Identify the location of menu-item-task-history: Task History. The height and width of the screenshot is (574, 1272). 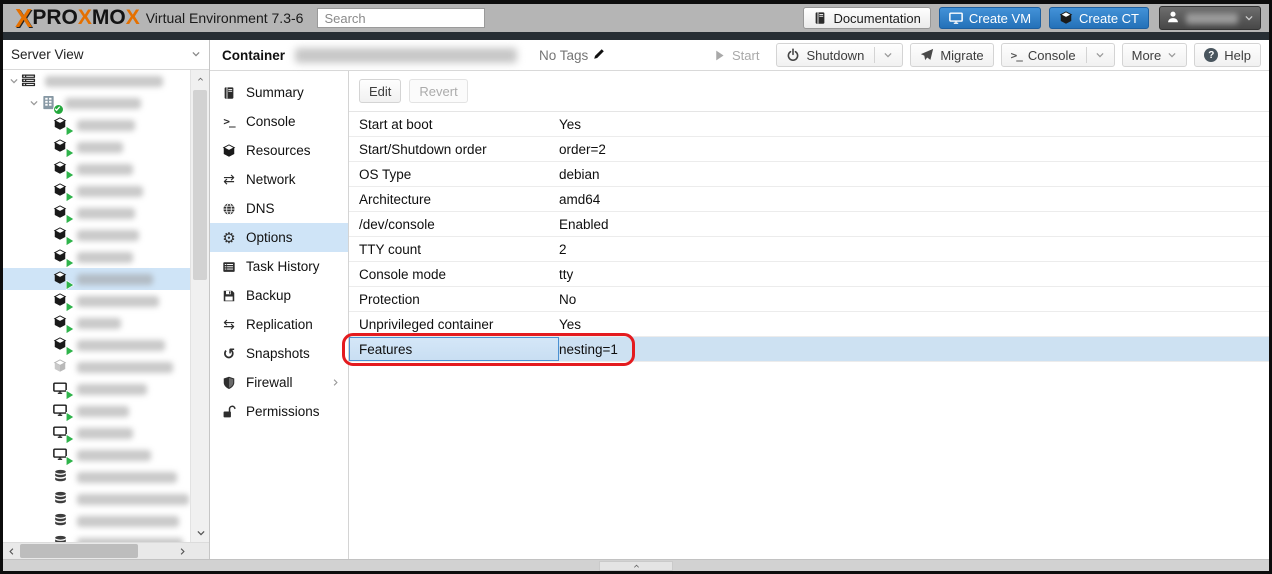
(279, 266).